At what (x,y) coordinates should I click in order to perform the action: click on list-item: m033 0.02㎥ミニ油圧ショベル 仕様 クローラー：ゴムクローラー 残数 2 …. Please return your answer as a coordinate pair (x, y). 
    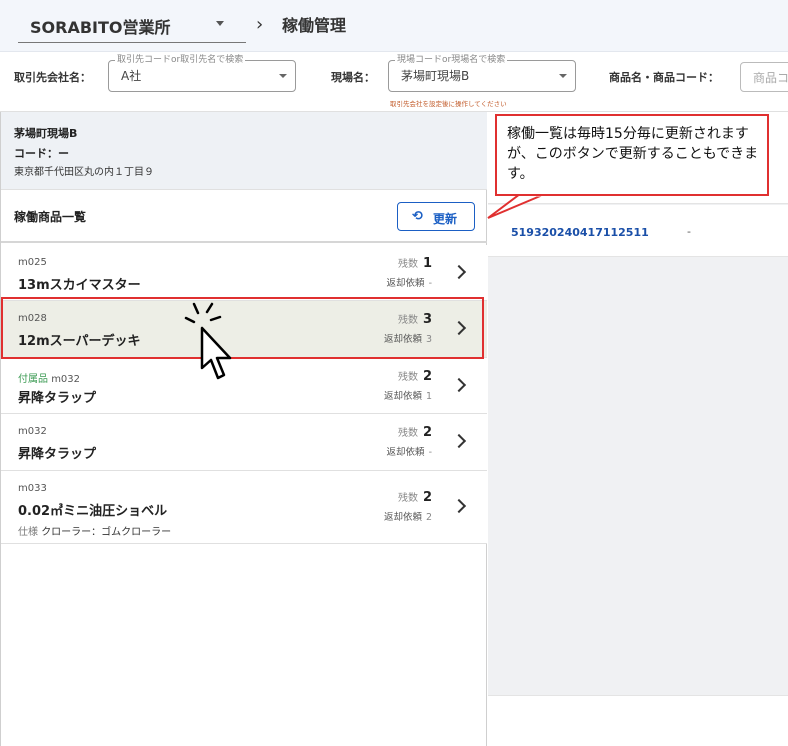
    Looking at the image, I should click on (244, 507).